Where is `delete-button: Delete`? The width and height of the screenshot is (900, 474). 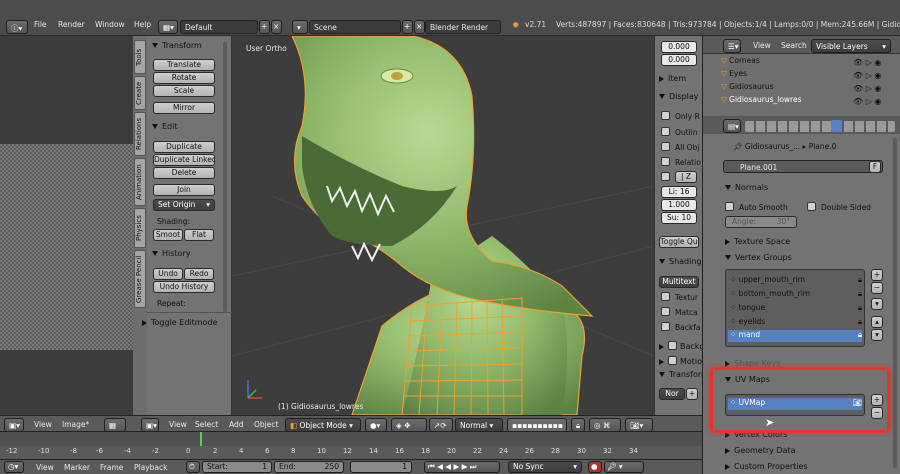
delete-button: Delete is located at coordinates (184, 173).